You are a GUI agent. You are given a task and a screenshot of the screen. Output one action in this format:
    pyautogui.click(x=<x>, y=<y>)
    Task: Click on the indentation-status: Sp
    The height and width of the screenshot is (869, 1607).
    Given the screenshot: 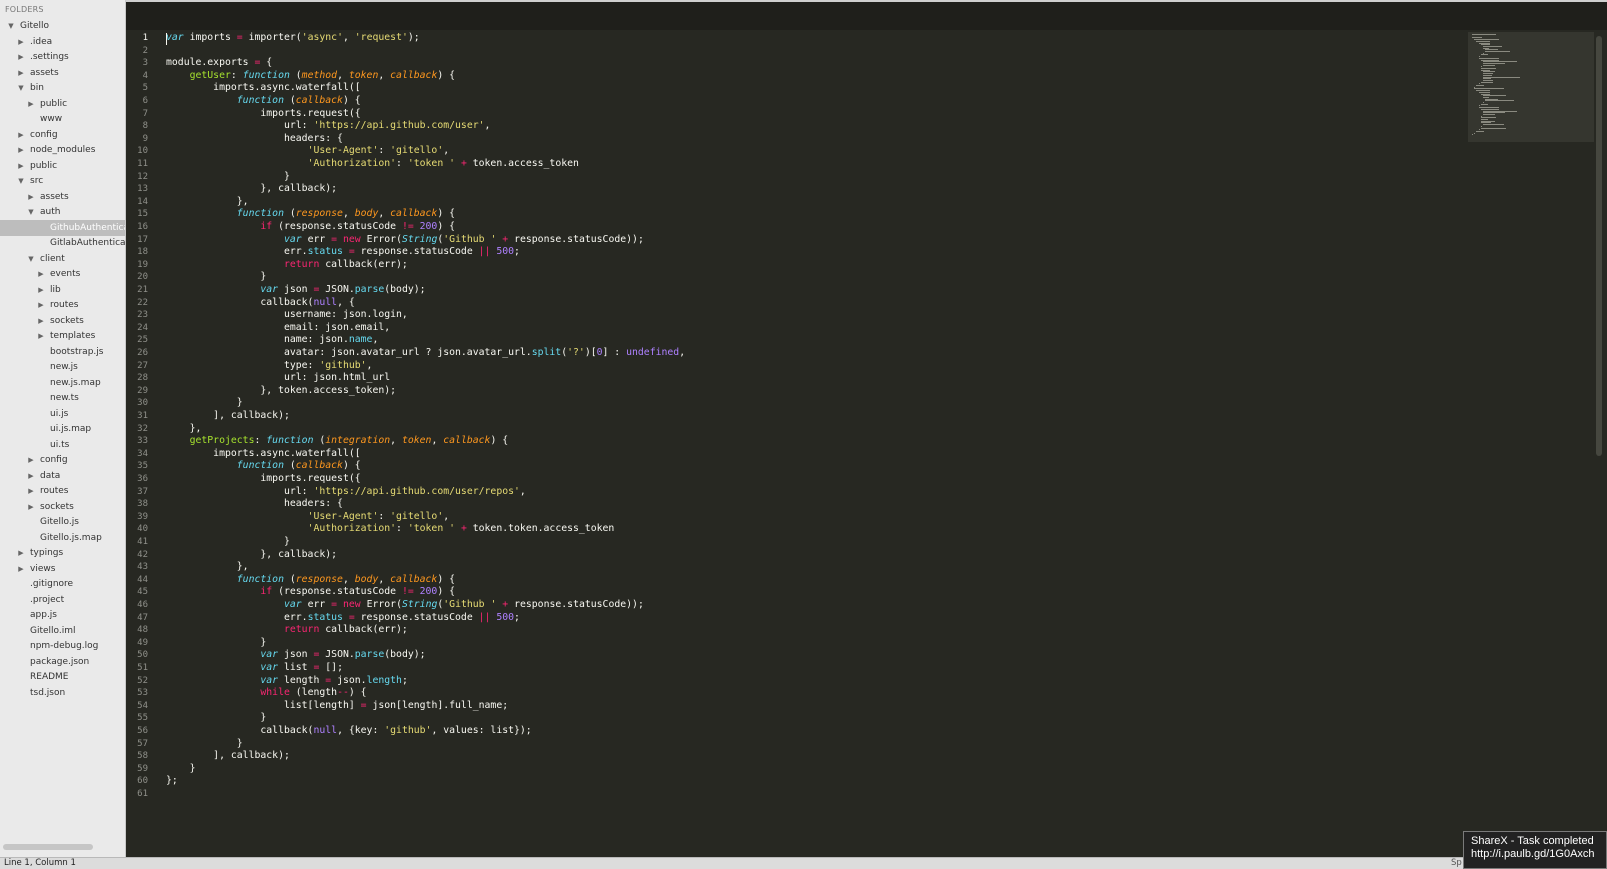 What is the action you would take?
    pyautogui.click(x=1456, y=863)
    